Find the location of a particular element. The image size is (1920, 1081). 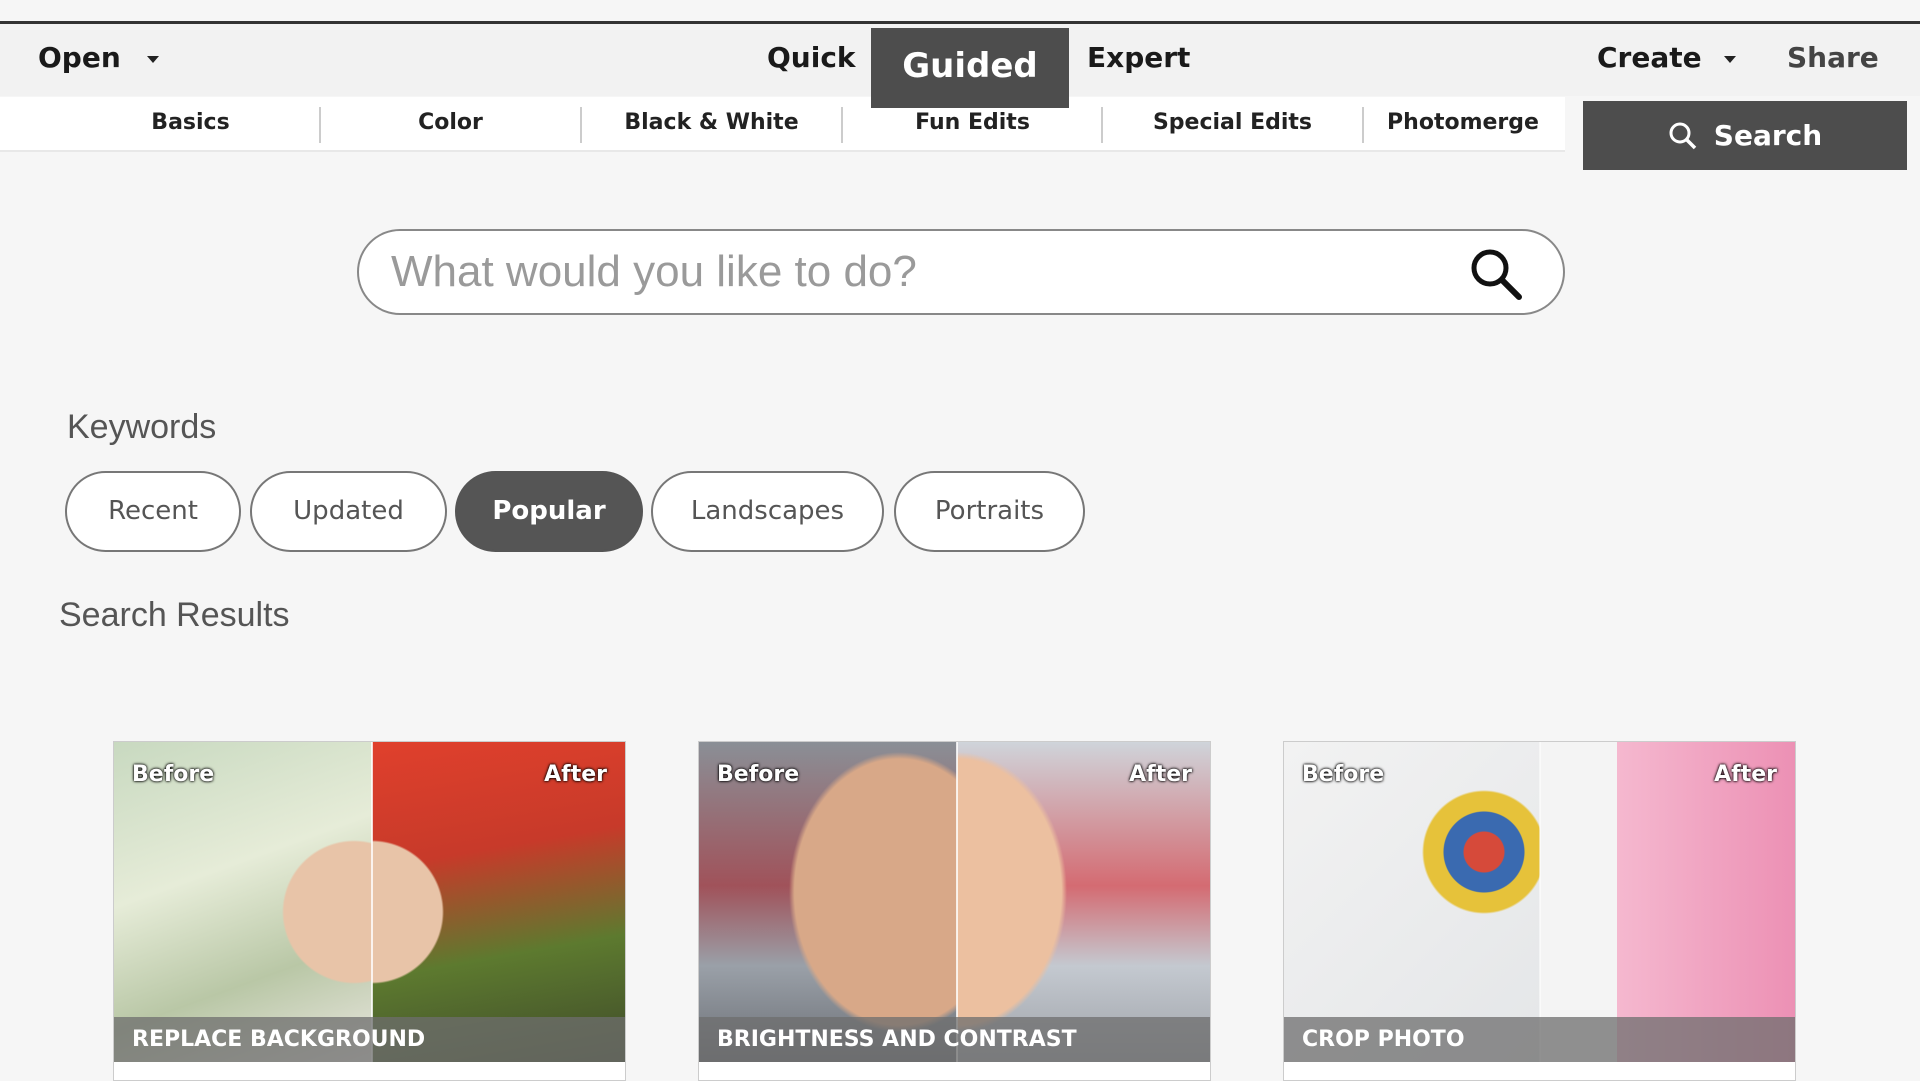

search-button-label: Search is located at coordinates (1768, 135).